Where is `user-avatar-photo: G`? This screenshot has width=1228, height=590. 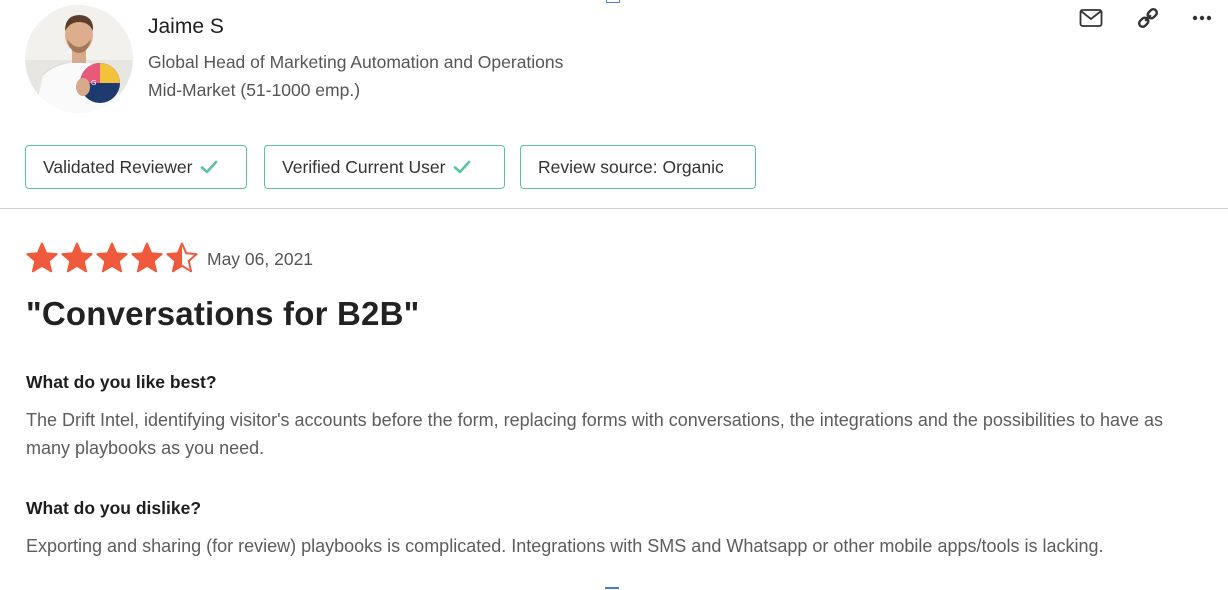
user-avatar-photo: G is located at coordinates (79, 59).